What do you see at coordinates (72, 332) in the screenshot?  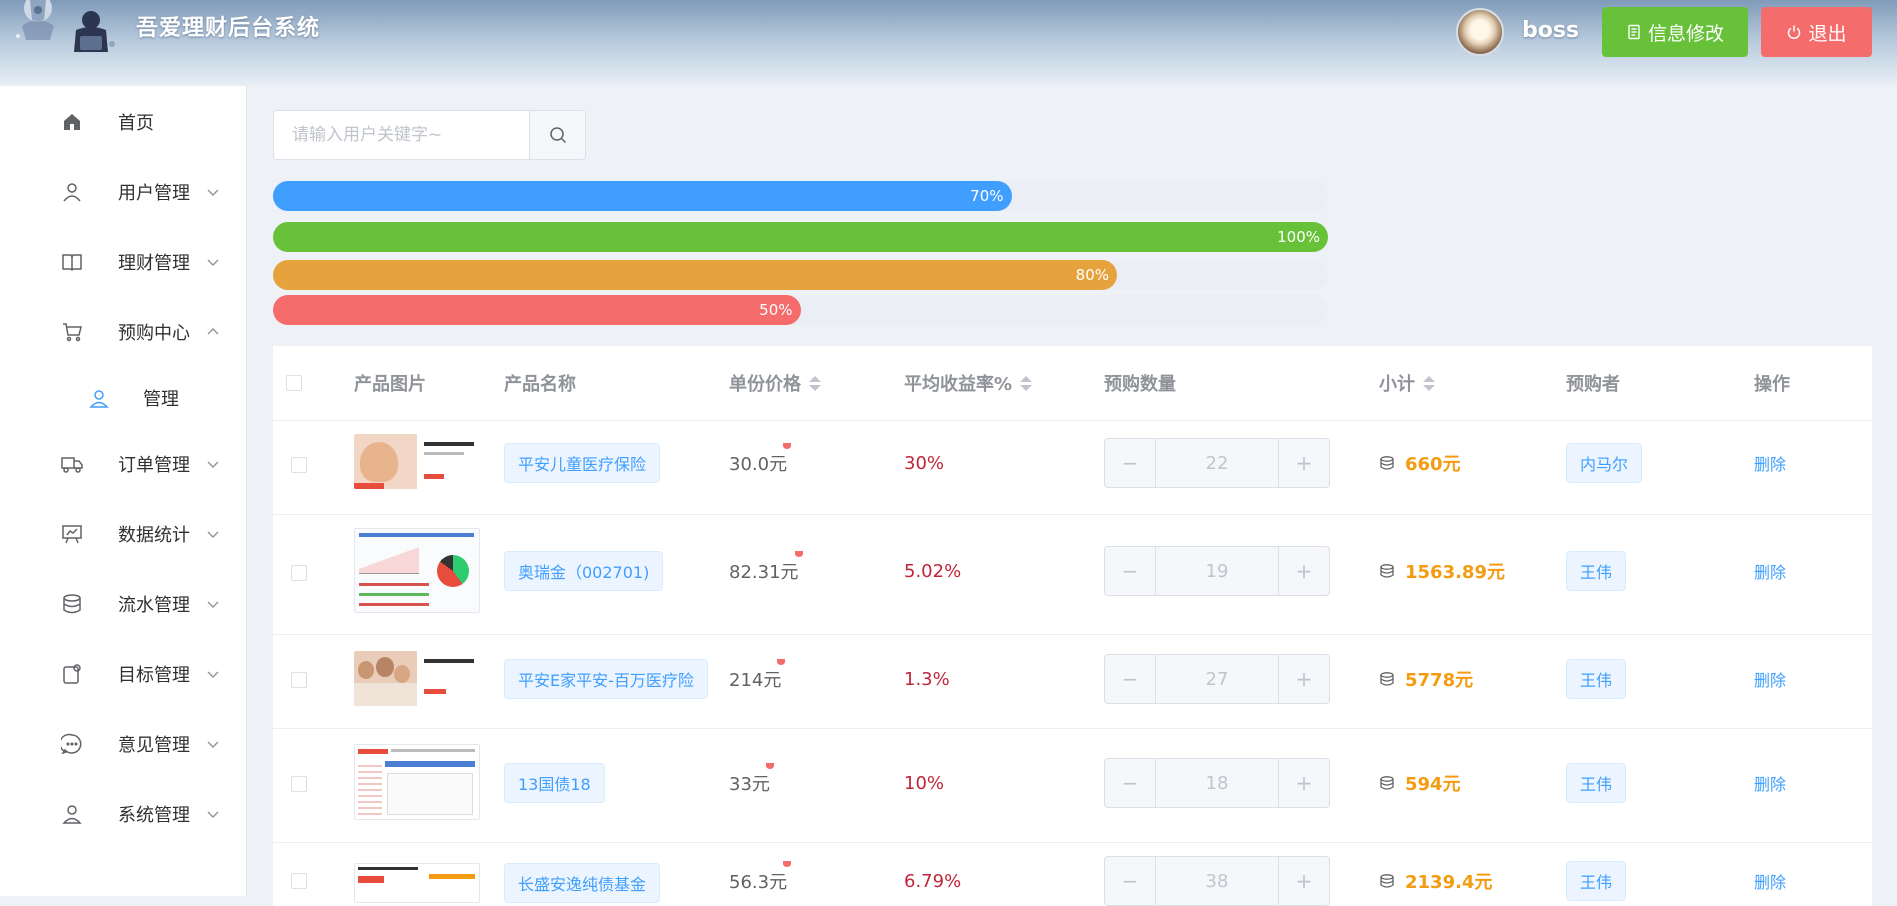 I see `cart-icon` at bounding box center [72, 332].